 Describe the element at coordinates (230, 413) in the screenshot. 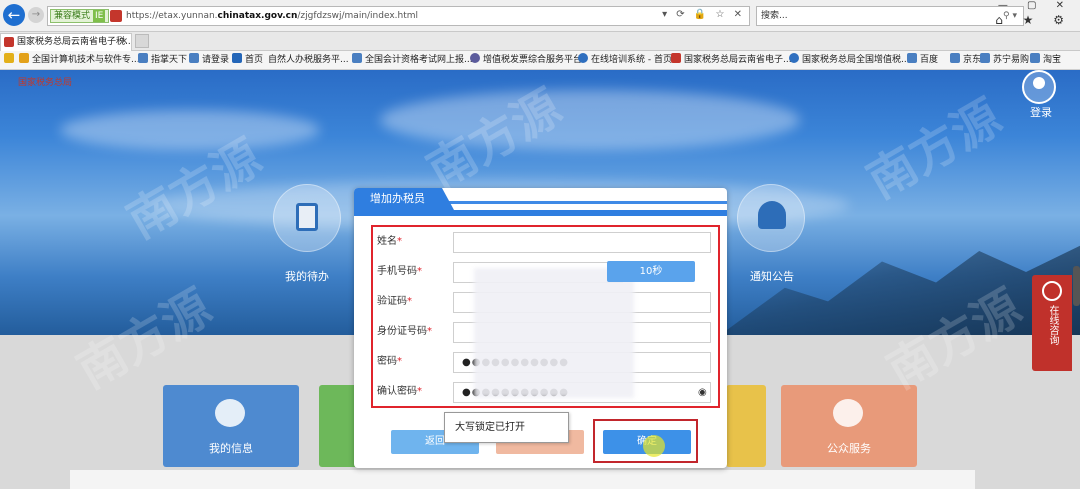

I see `user-icon` at that location.